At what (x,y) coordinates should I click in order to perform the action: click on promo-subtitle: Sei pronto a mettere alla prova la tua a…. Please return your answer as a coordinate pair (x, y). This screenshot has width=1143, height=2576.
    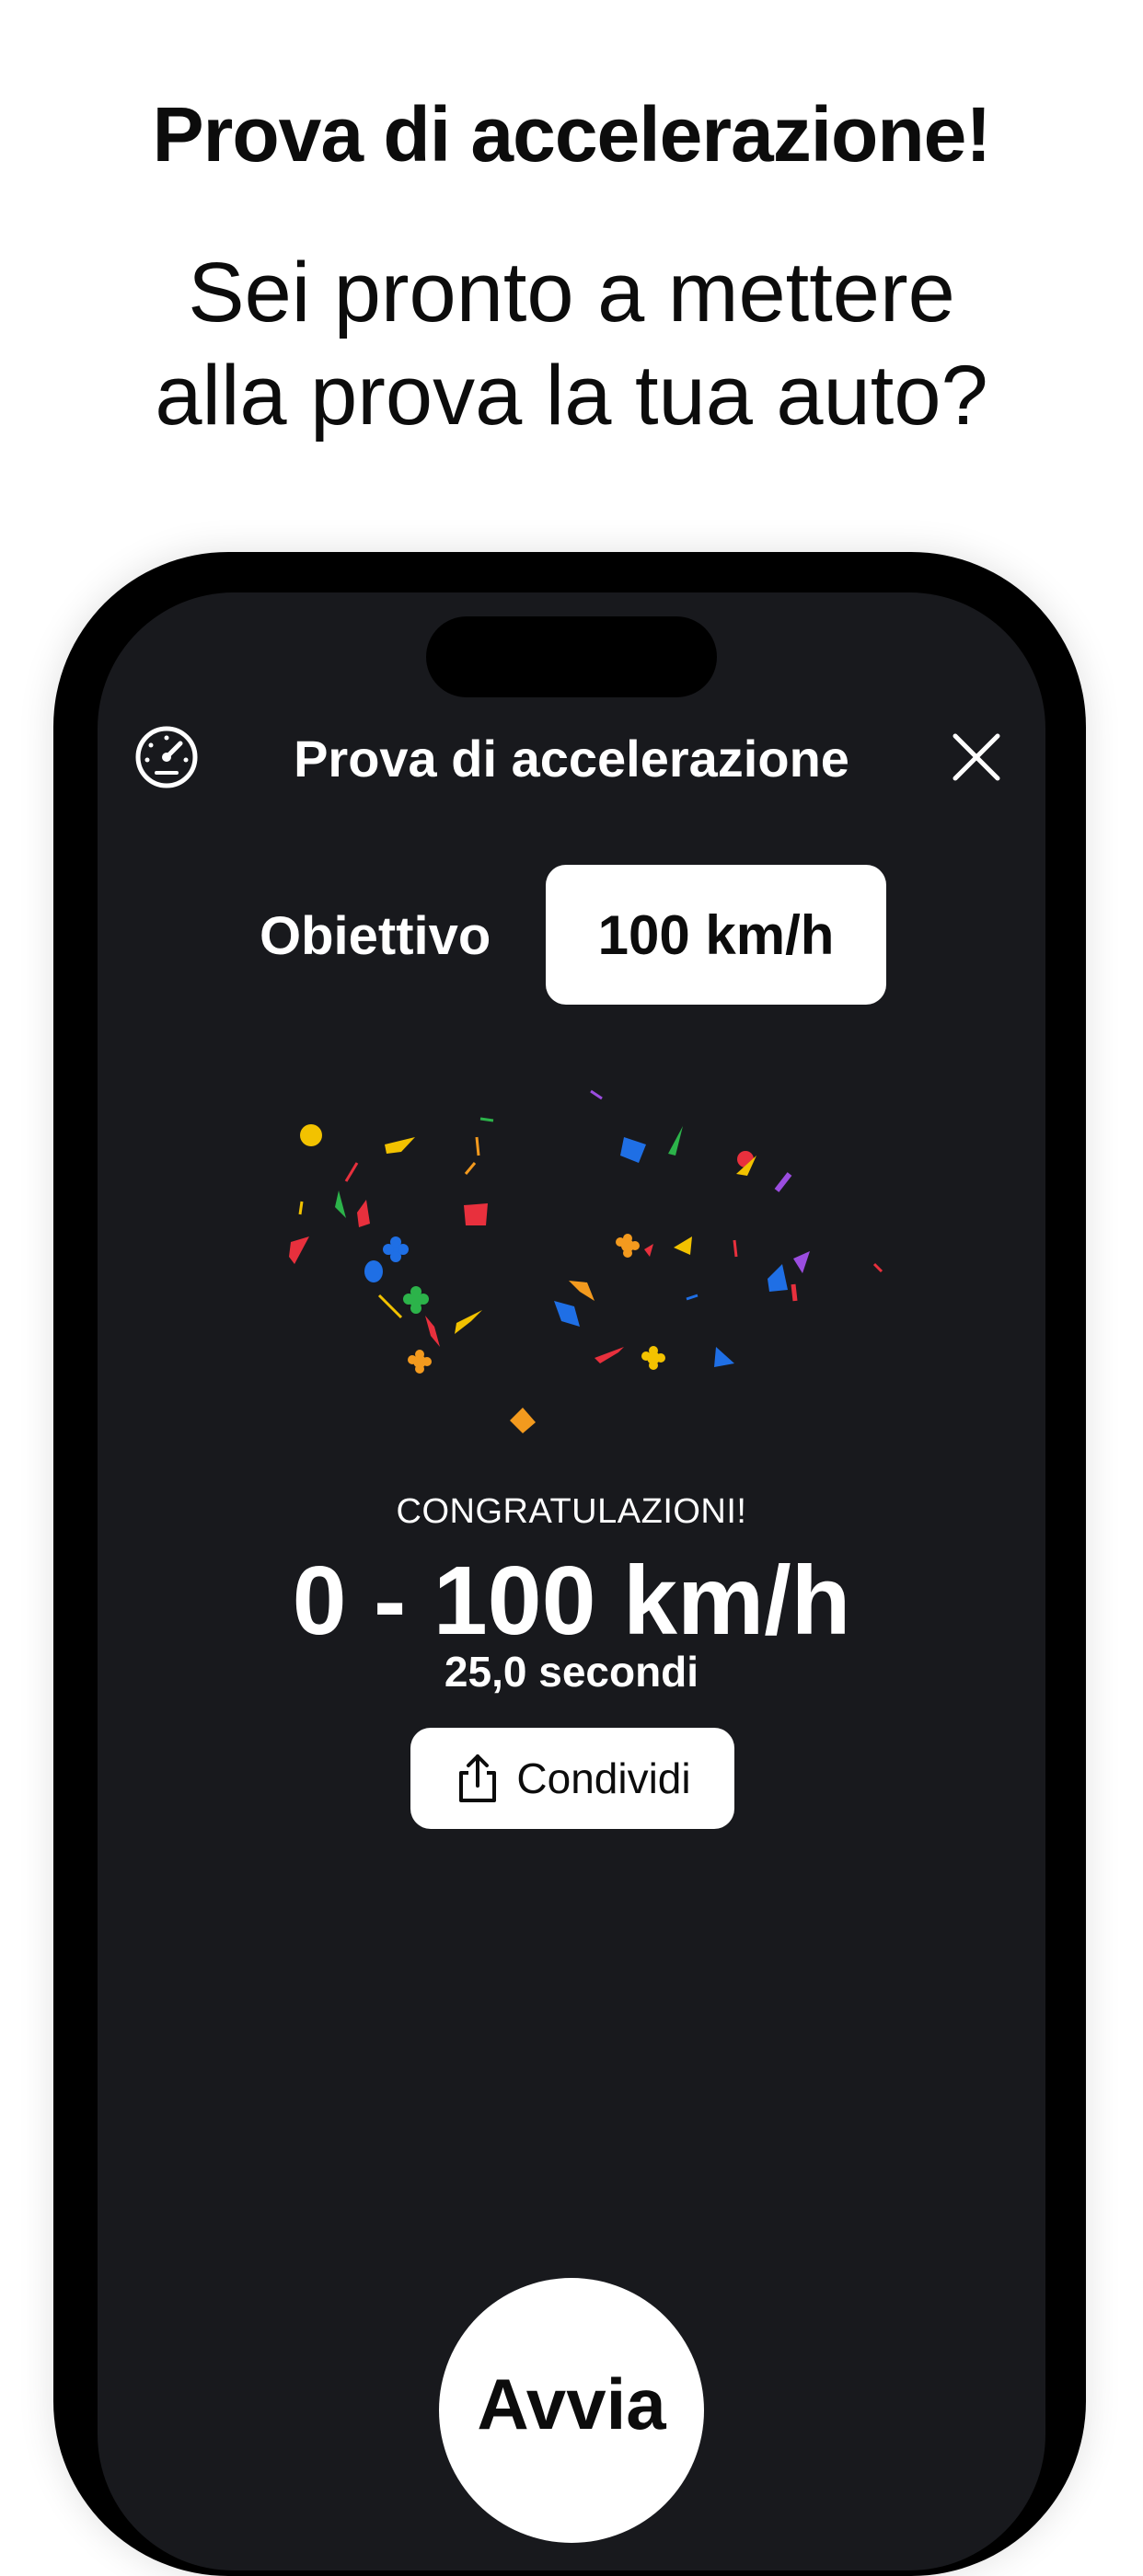
    Looking at the image, I should click on (571, 344).